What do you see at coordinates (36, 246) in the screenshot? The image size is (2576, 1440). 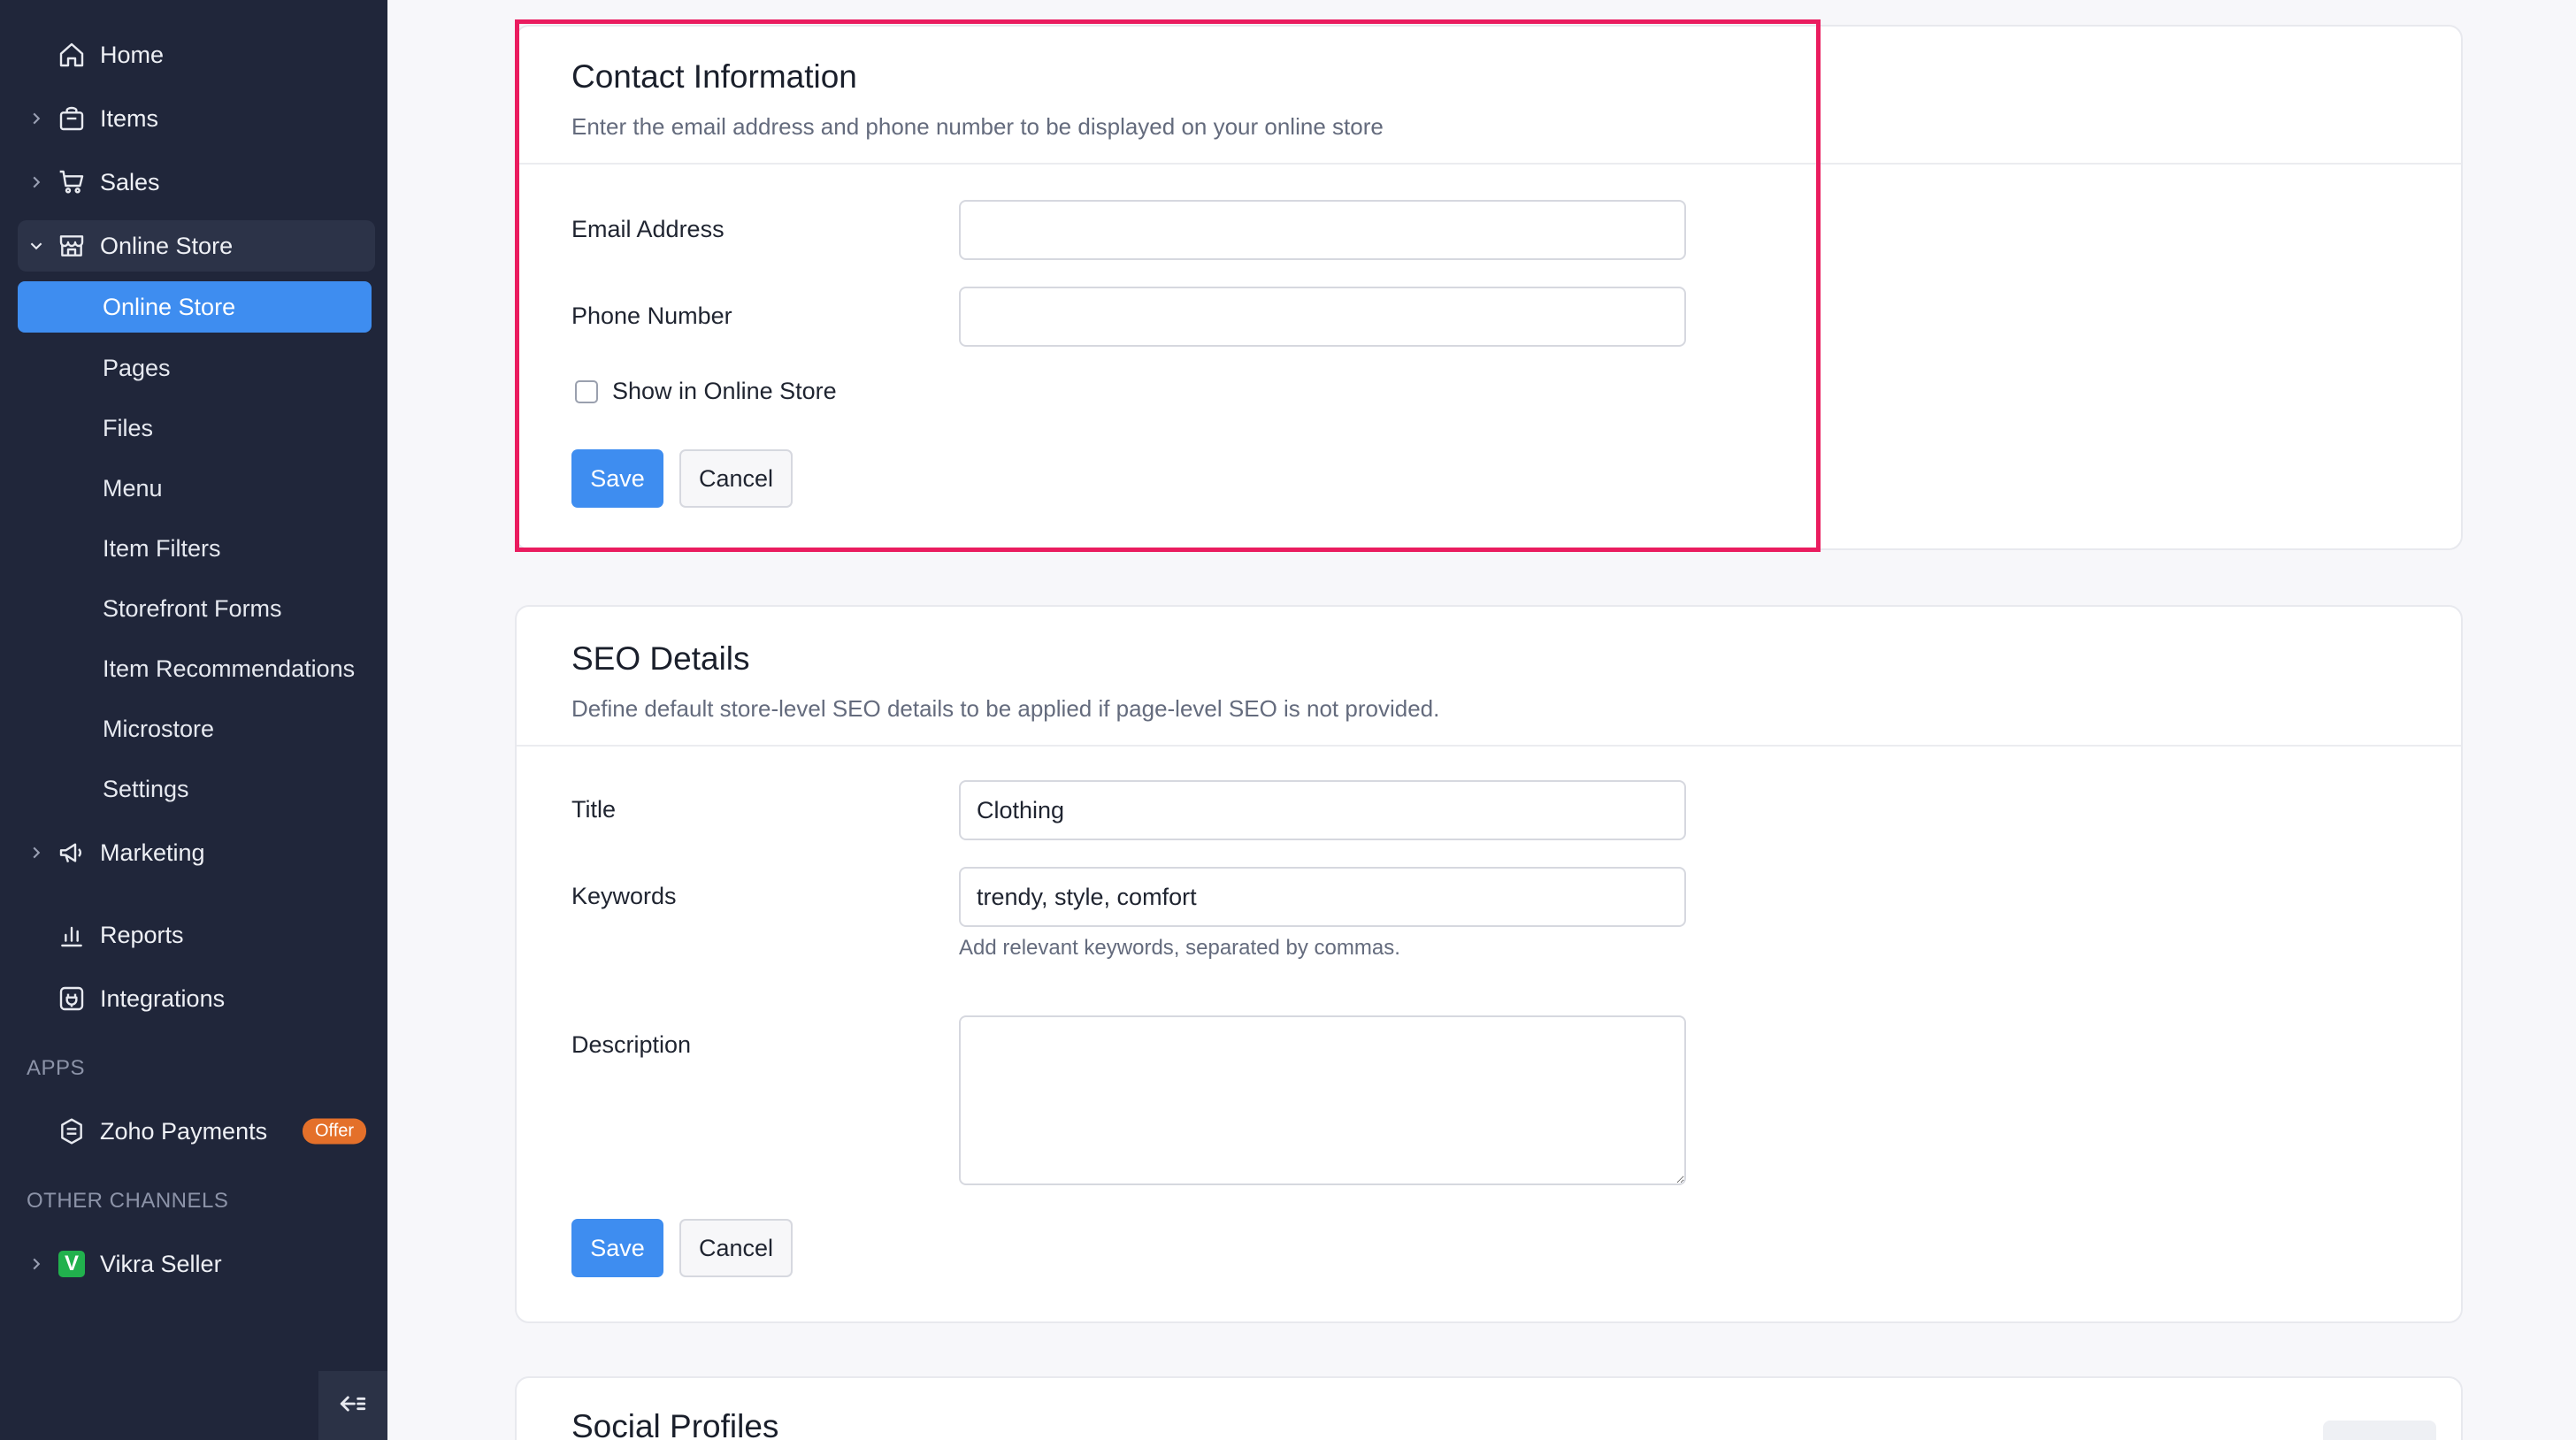 I see `chevron-down-icon` at bounding box center [36, 246].